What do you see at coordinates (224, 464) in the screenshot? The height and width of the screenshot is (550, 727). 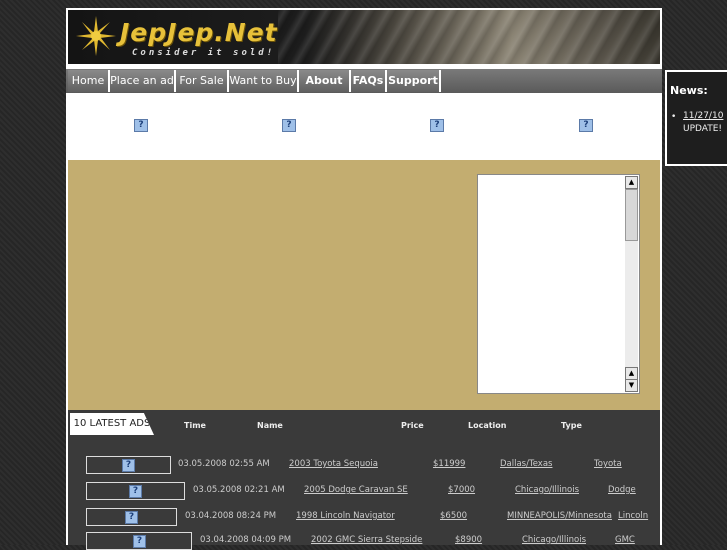 I see `ad-time: 03.05.2008 02:55 AM` at bounding box center [224, 464].